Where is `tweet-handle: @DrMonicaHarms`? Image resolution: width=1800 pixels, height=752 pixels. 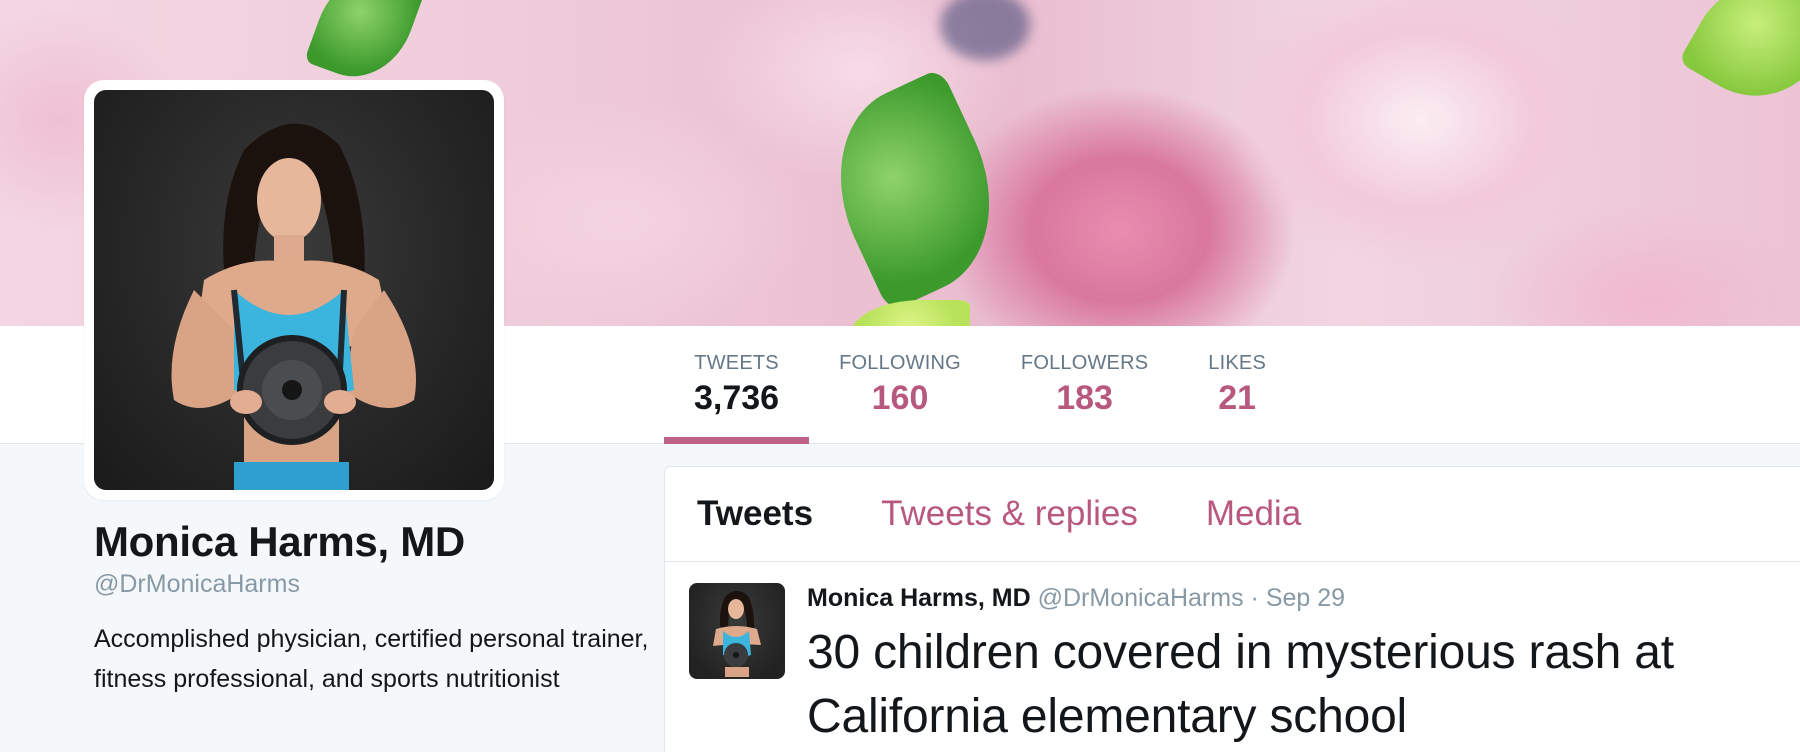
tweet-handle: @DrMonicaHarms is located at coordinates (1141, 598).